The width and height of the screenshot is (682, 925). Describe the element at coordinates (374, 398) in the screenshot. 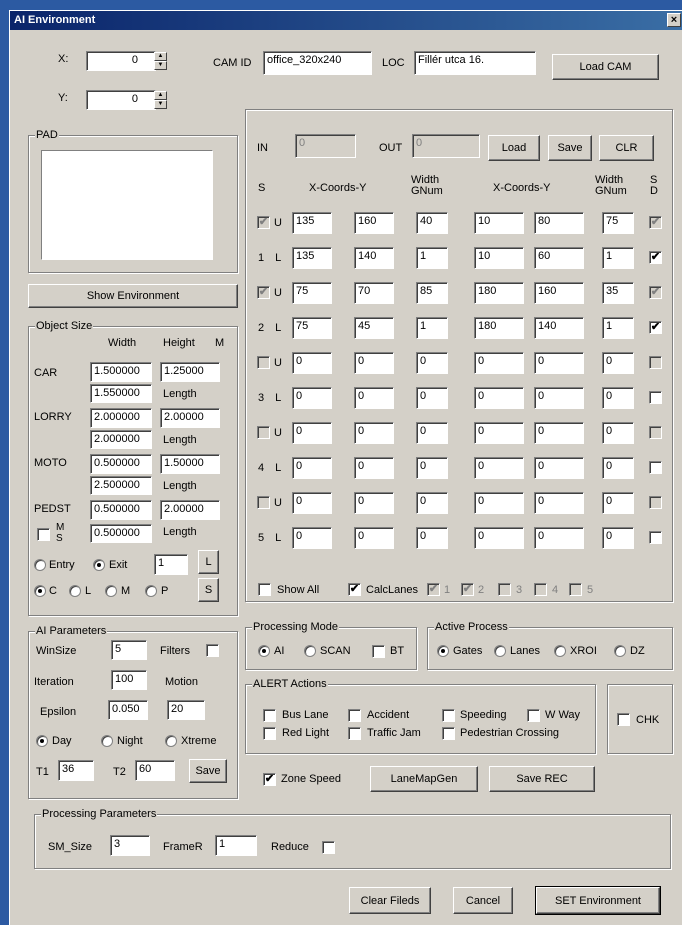

I see `lane-row-5-field-b: 0` at that location.